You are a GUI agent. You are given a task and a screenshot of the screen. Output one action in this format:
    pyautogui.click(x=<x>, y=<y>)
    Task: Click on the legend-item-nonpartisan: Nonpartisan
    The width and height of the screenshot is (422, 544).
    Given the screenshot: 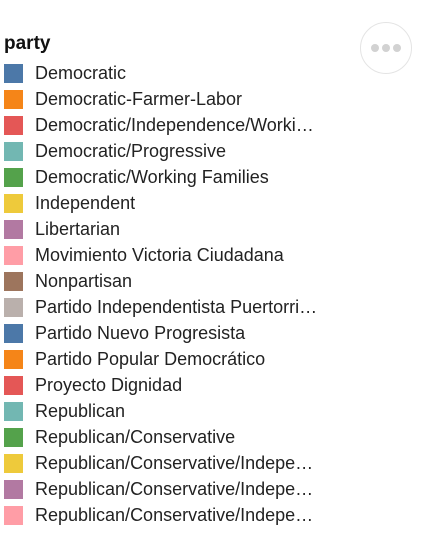 What is the action you would take?
    pyautogui.click(x=184, y=281)
    